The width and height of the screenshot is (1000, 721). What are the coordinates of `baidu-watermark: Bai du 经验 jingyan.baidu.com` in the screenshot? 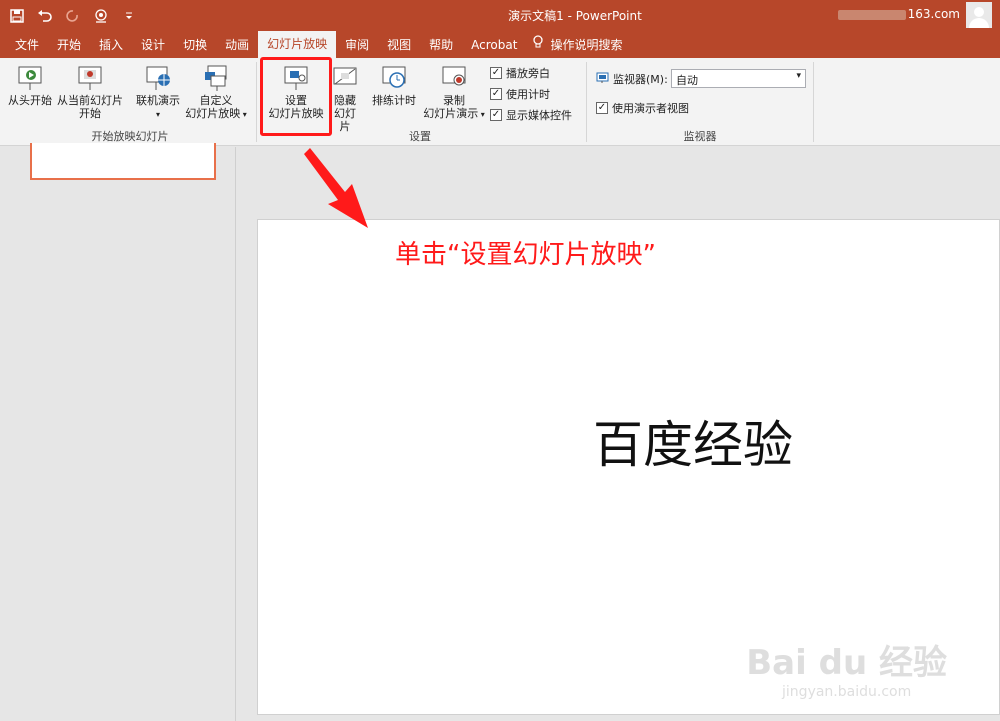 It's located at (846, 667).